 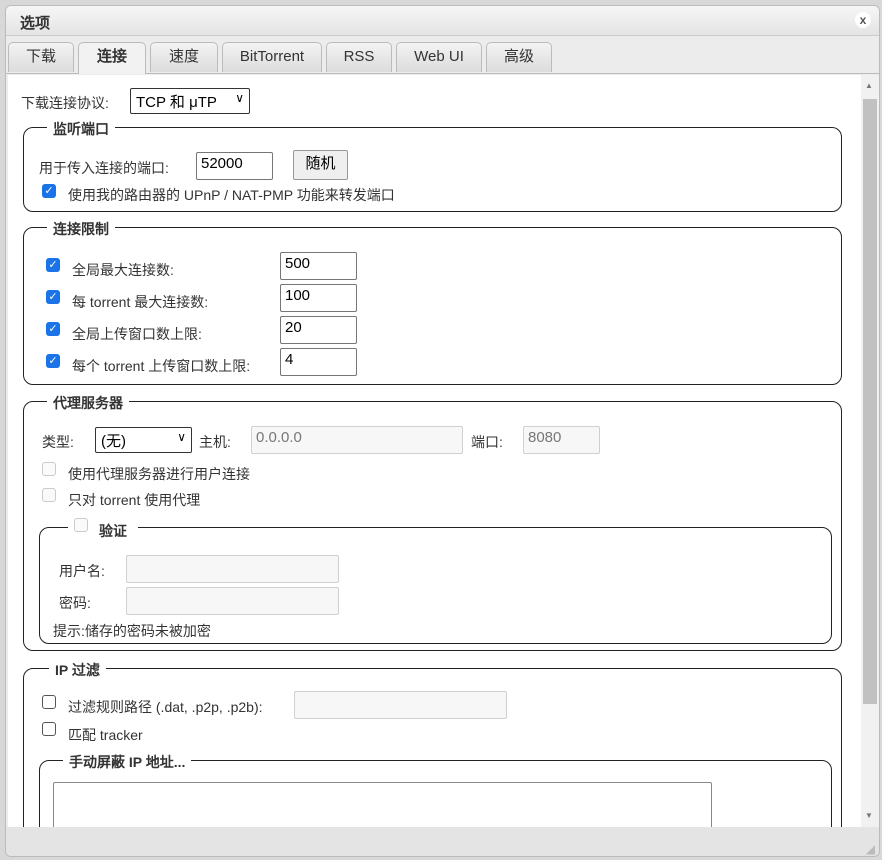 I want to click on dialog-title: 选项, so click(x=35, y=23).